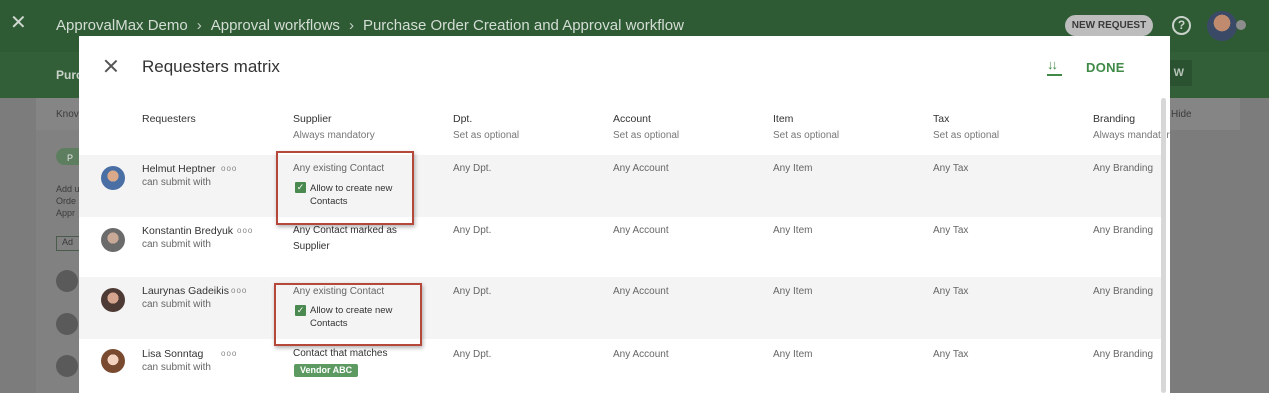 This screenshot has height=393, width=1269. What do you see at coordinates (1055, 67) in the screenshot?
I see `sort-icon: ↓↓` at bounding box center [1055, 67].